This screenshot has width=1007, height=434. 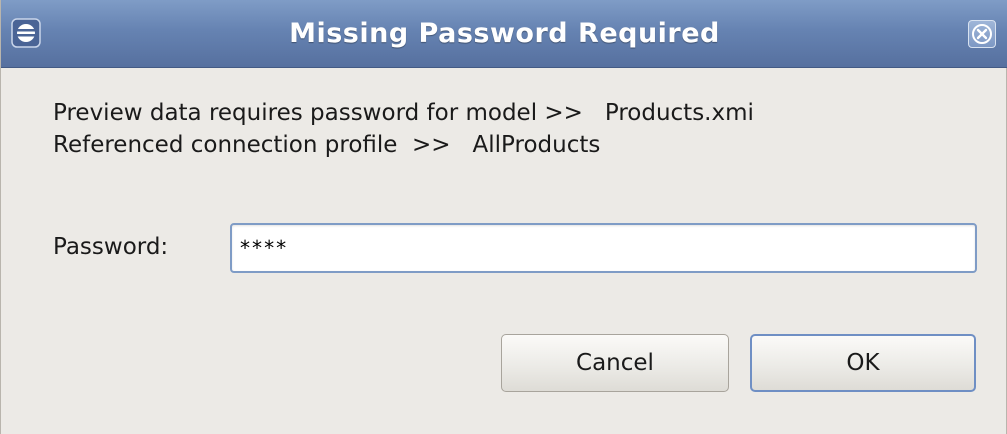 I want to click on password-input, so click(x=603, y=248).